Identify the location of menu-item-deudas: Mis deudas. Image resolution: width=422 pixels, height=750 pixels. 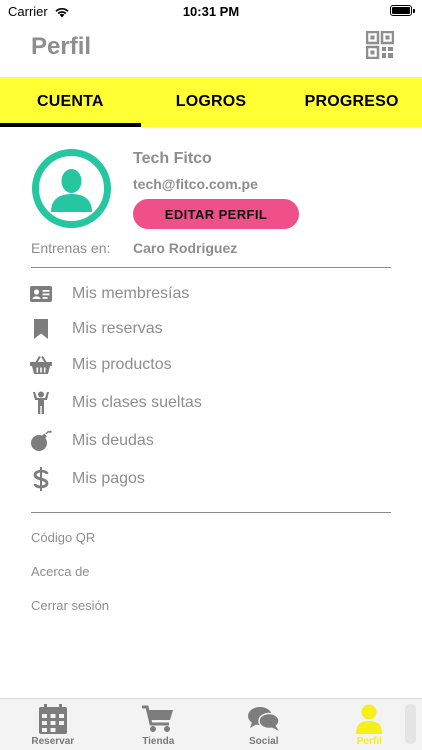
(211, 441).